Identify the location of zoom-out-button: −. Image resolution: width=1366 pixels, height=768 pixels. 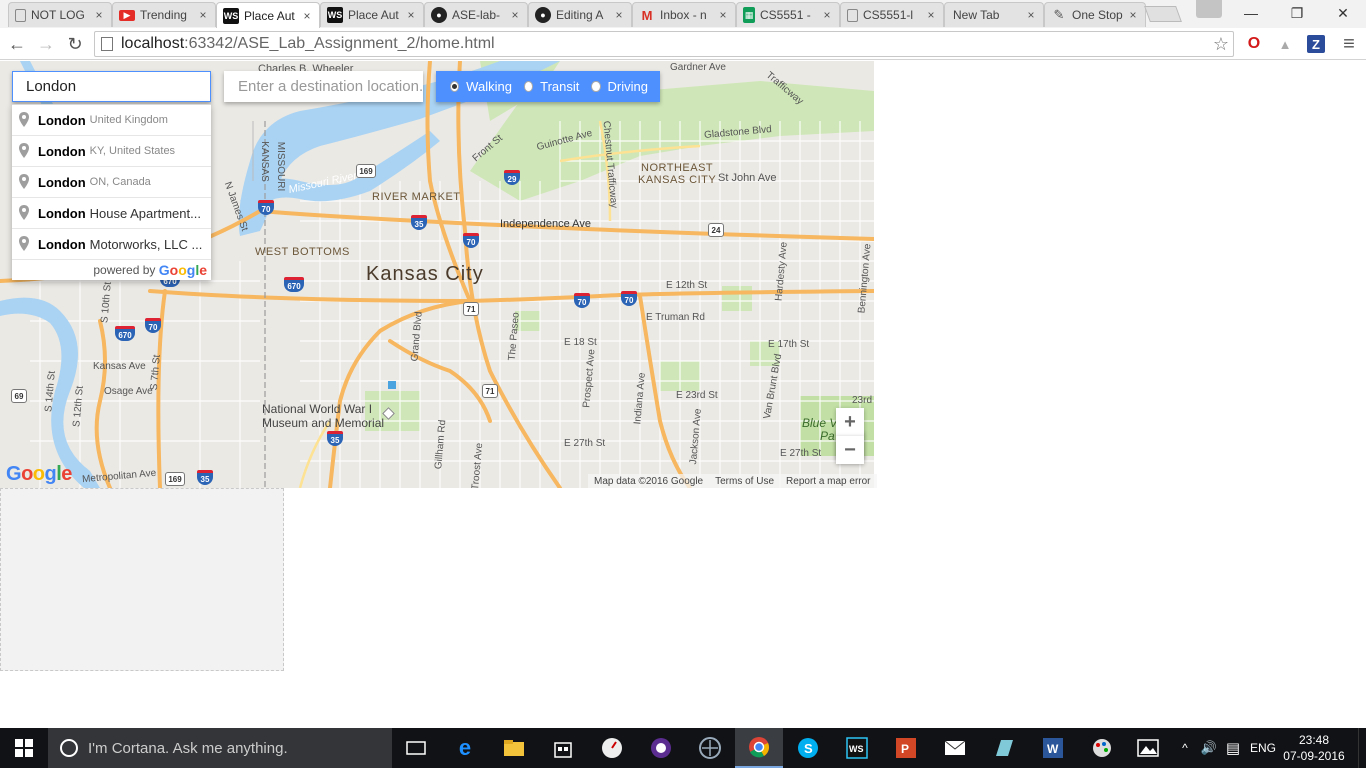
(850, 450).